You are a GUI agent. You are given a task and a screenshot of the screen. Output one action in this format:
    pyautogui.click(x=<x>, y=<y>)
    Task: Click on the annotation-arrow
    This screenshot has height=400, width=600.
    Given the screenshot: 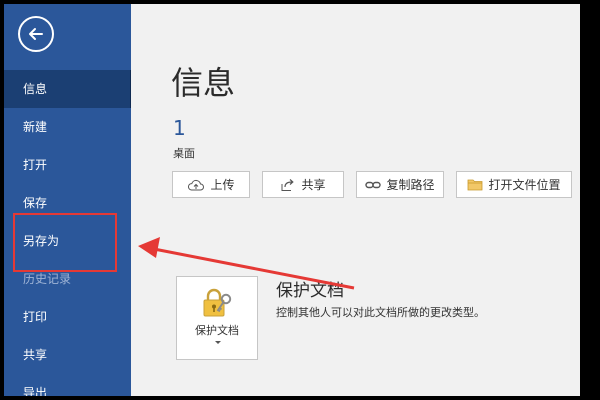 What is the action you would take?
    pyautogui.click(x=246, y=263)
    